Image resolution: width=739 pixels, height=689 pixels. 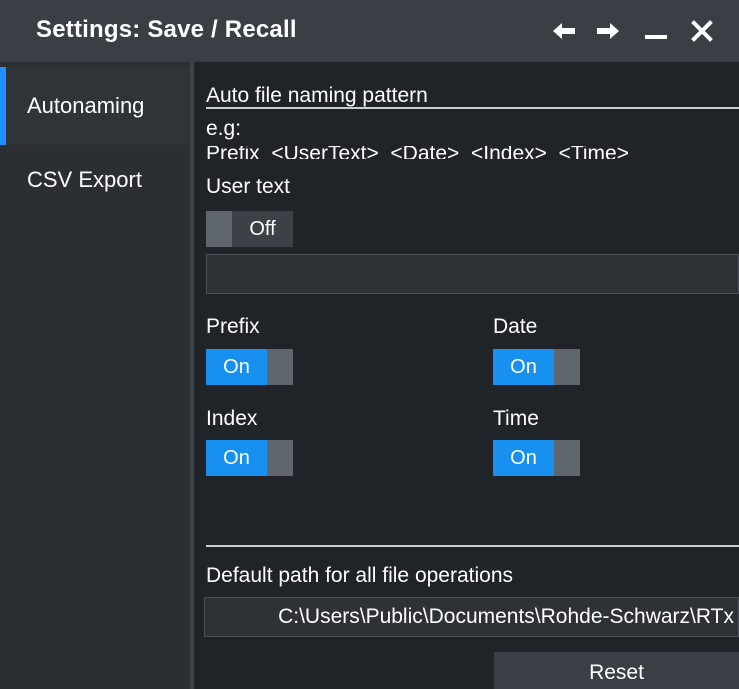 I want to click on time-label: Time, so click(x=516, y=418).